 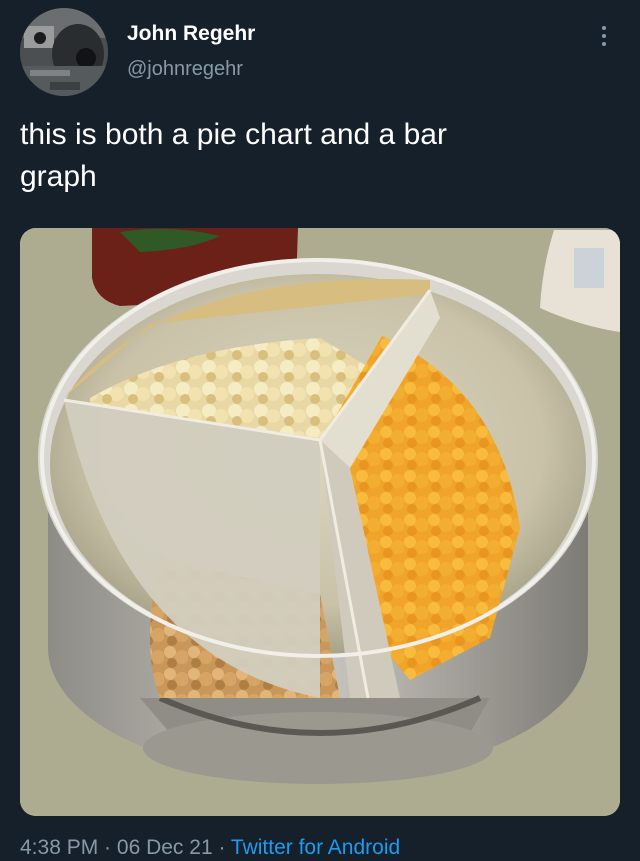 I want to click on tweet-time: 4:38 PM, so click(x=59, y=847).